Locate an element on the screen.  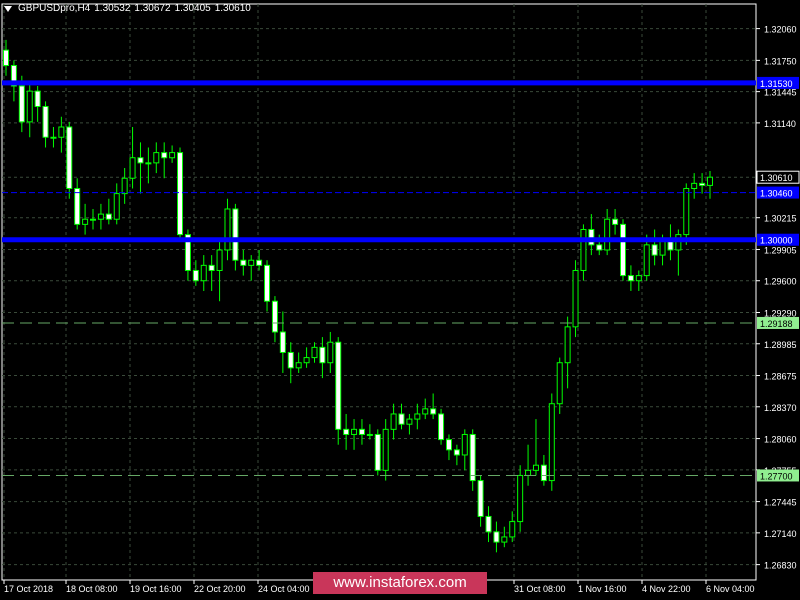
y-tick-label: 1.28370 is located at coordinates (780, 408).